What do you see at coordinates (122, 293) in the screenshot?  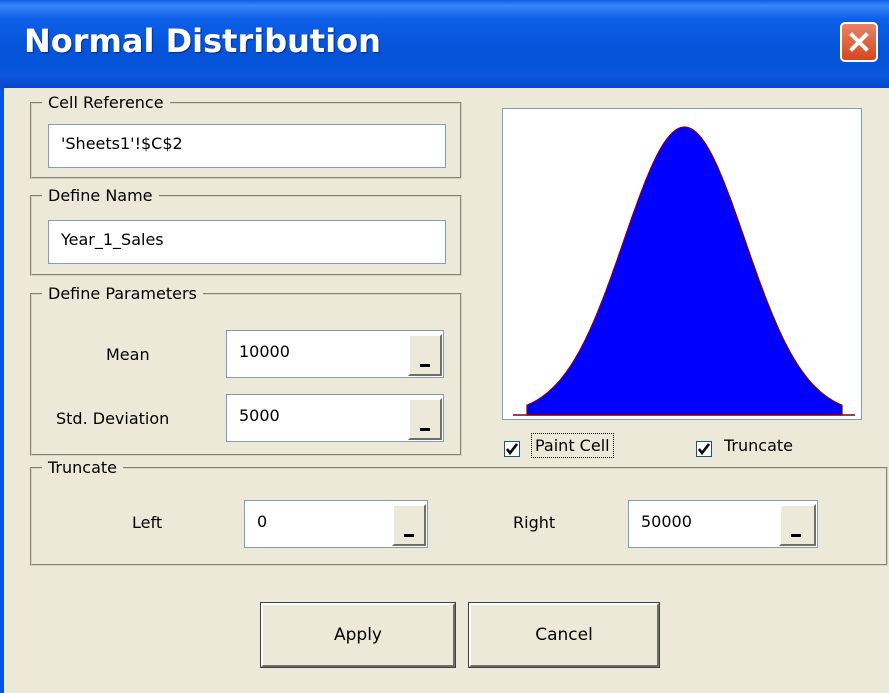 I see `define-parameters-label: Define Parameters` at bounding box center [122, 293].